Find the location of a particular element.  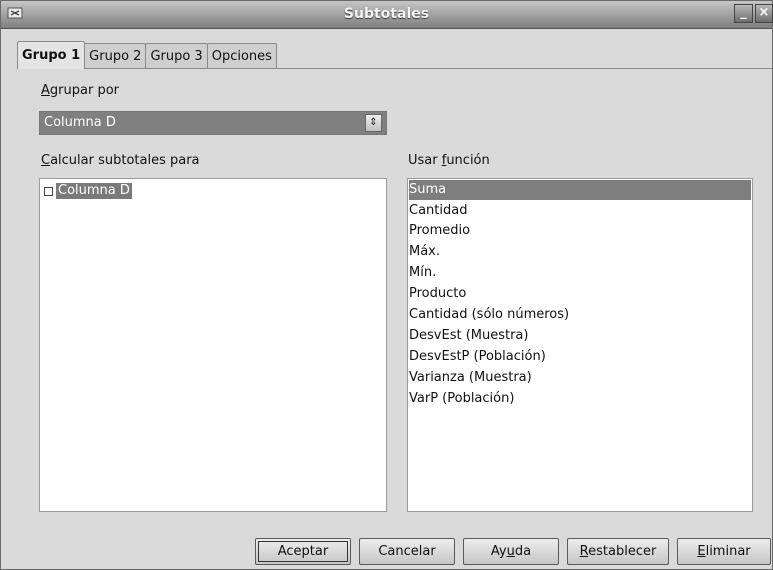

function-item-cantidad-numeros: Cantidad (sólo números) is located at coordinates (580, 315).